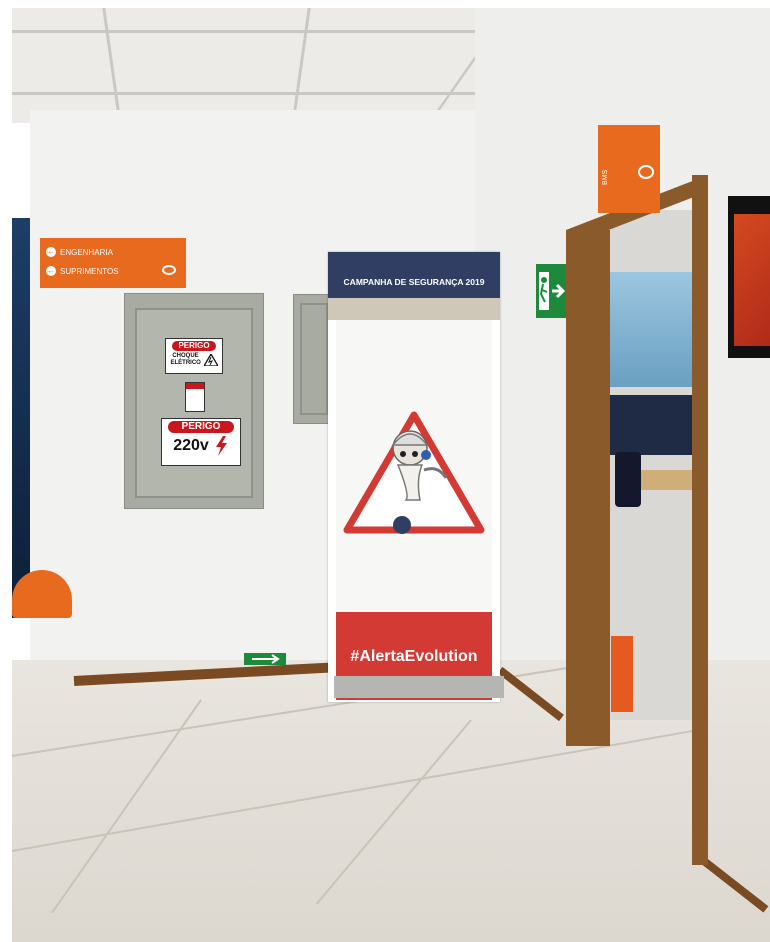  I want to click on office-chair, so click(628, 479).